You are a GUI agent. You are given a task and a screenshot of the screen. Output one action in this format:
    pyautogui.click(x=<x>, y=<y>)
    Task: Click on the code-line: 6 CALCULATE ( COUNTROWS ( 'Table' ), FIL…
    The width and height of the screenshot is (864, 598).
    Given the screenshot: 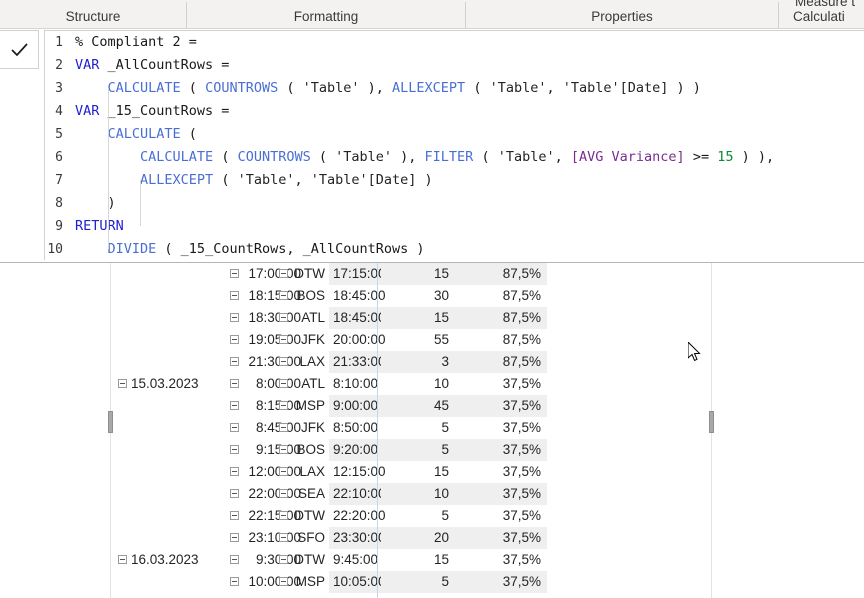 What is the action you would take?
    pyautogui.click(x=454, y=157)
    